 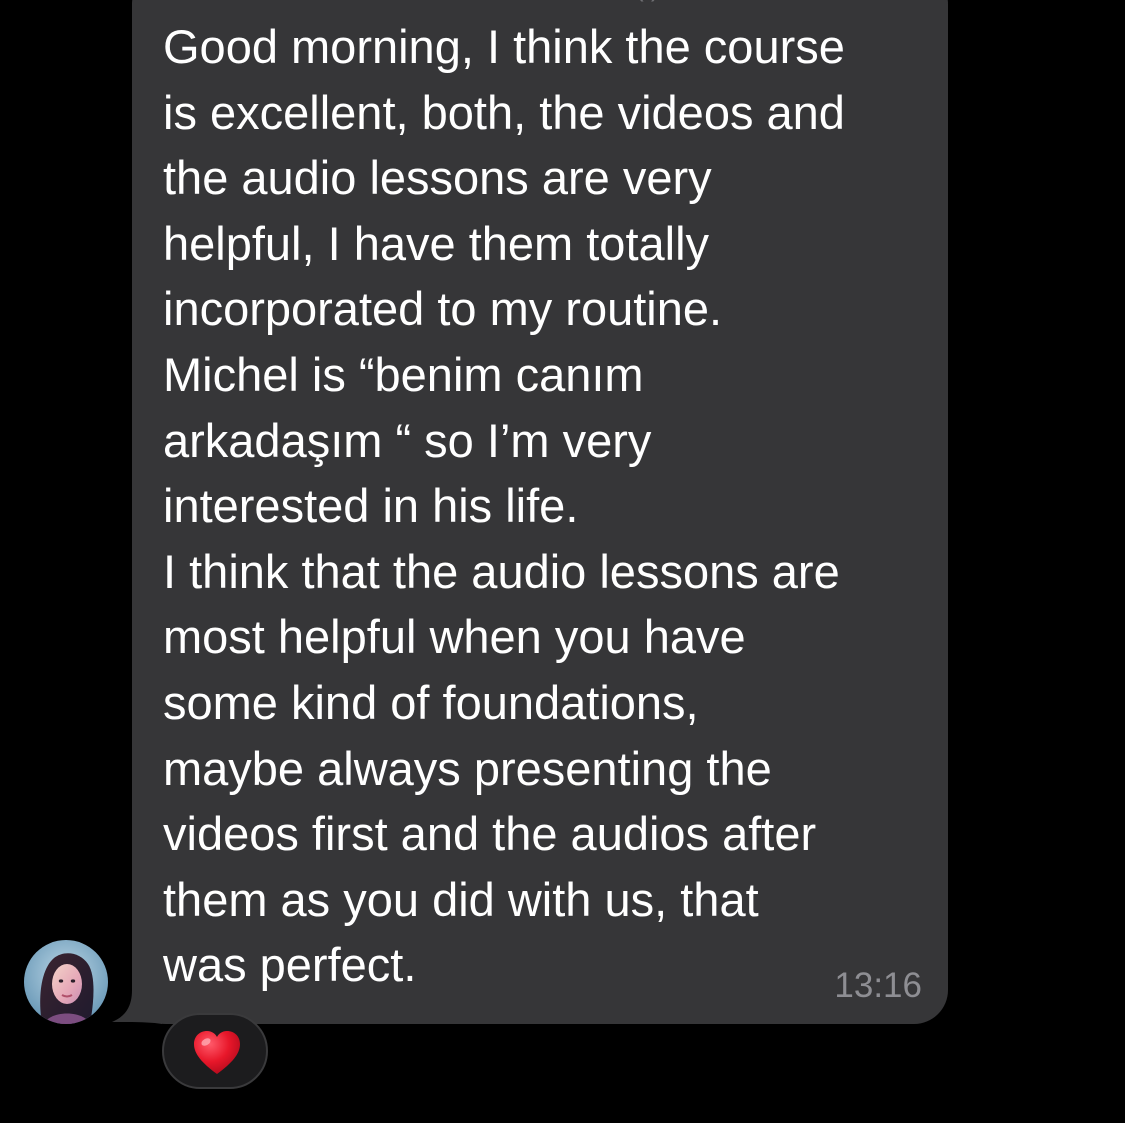 What do you see at coordinates (878, 985) in the screenshot?
I see `message-timestamp: 13:16` at bounding box center [878, 985].